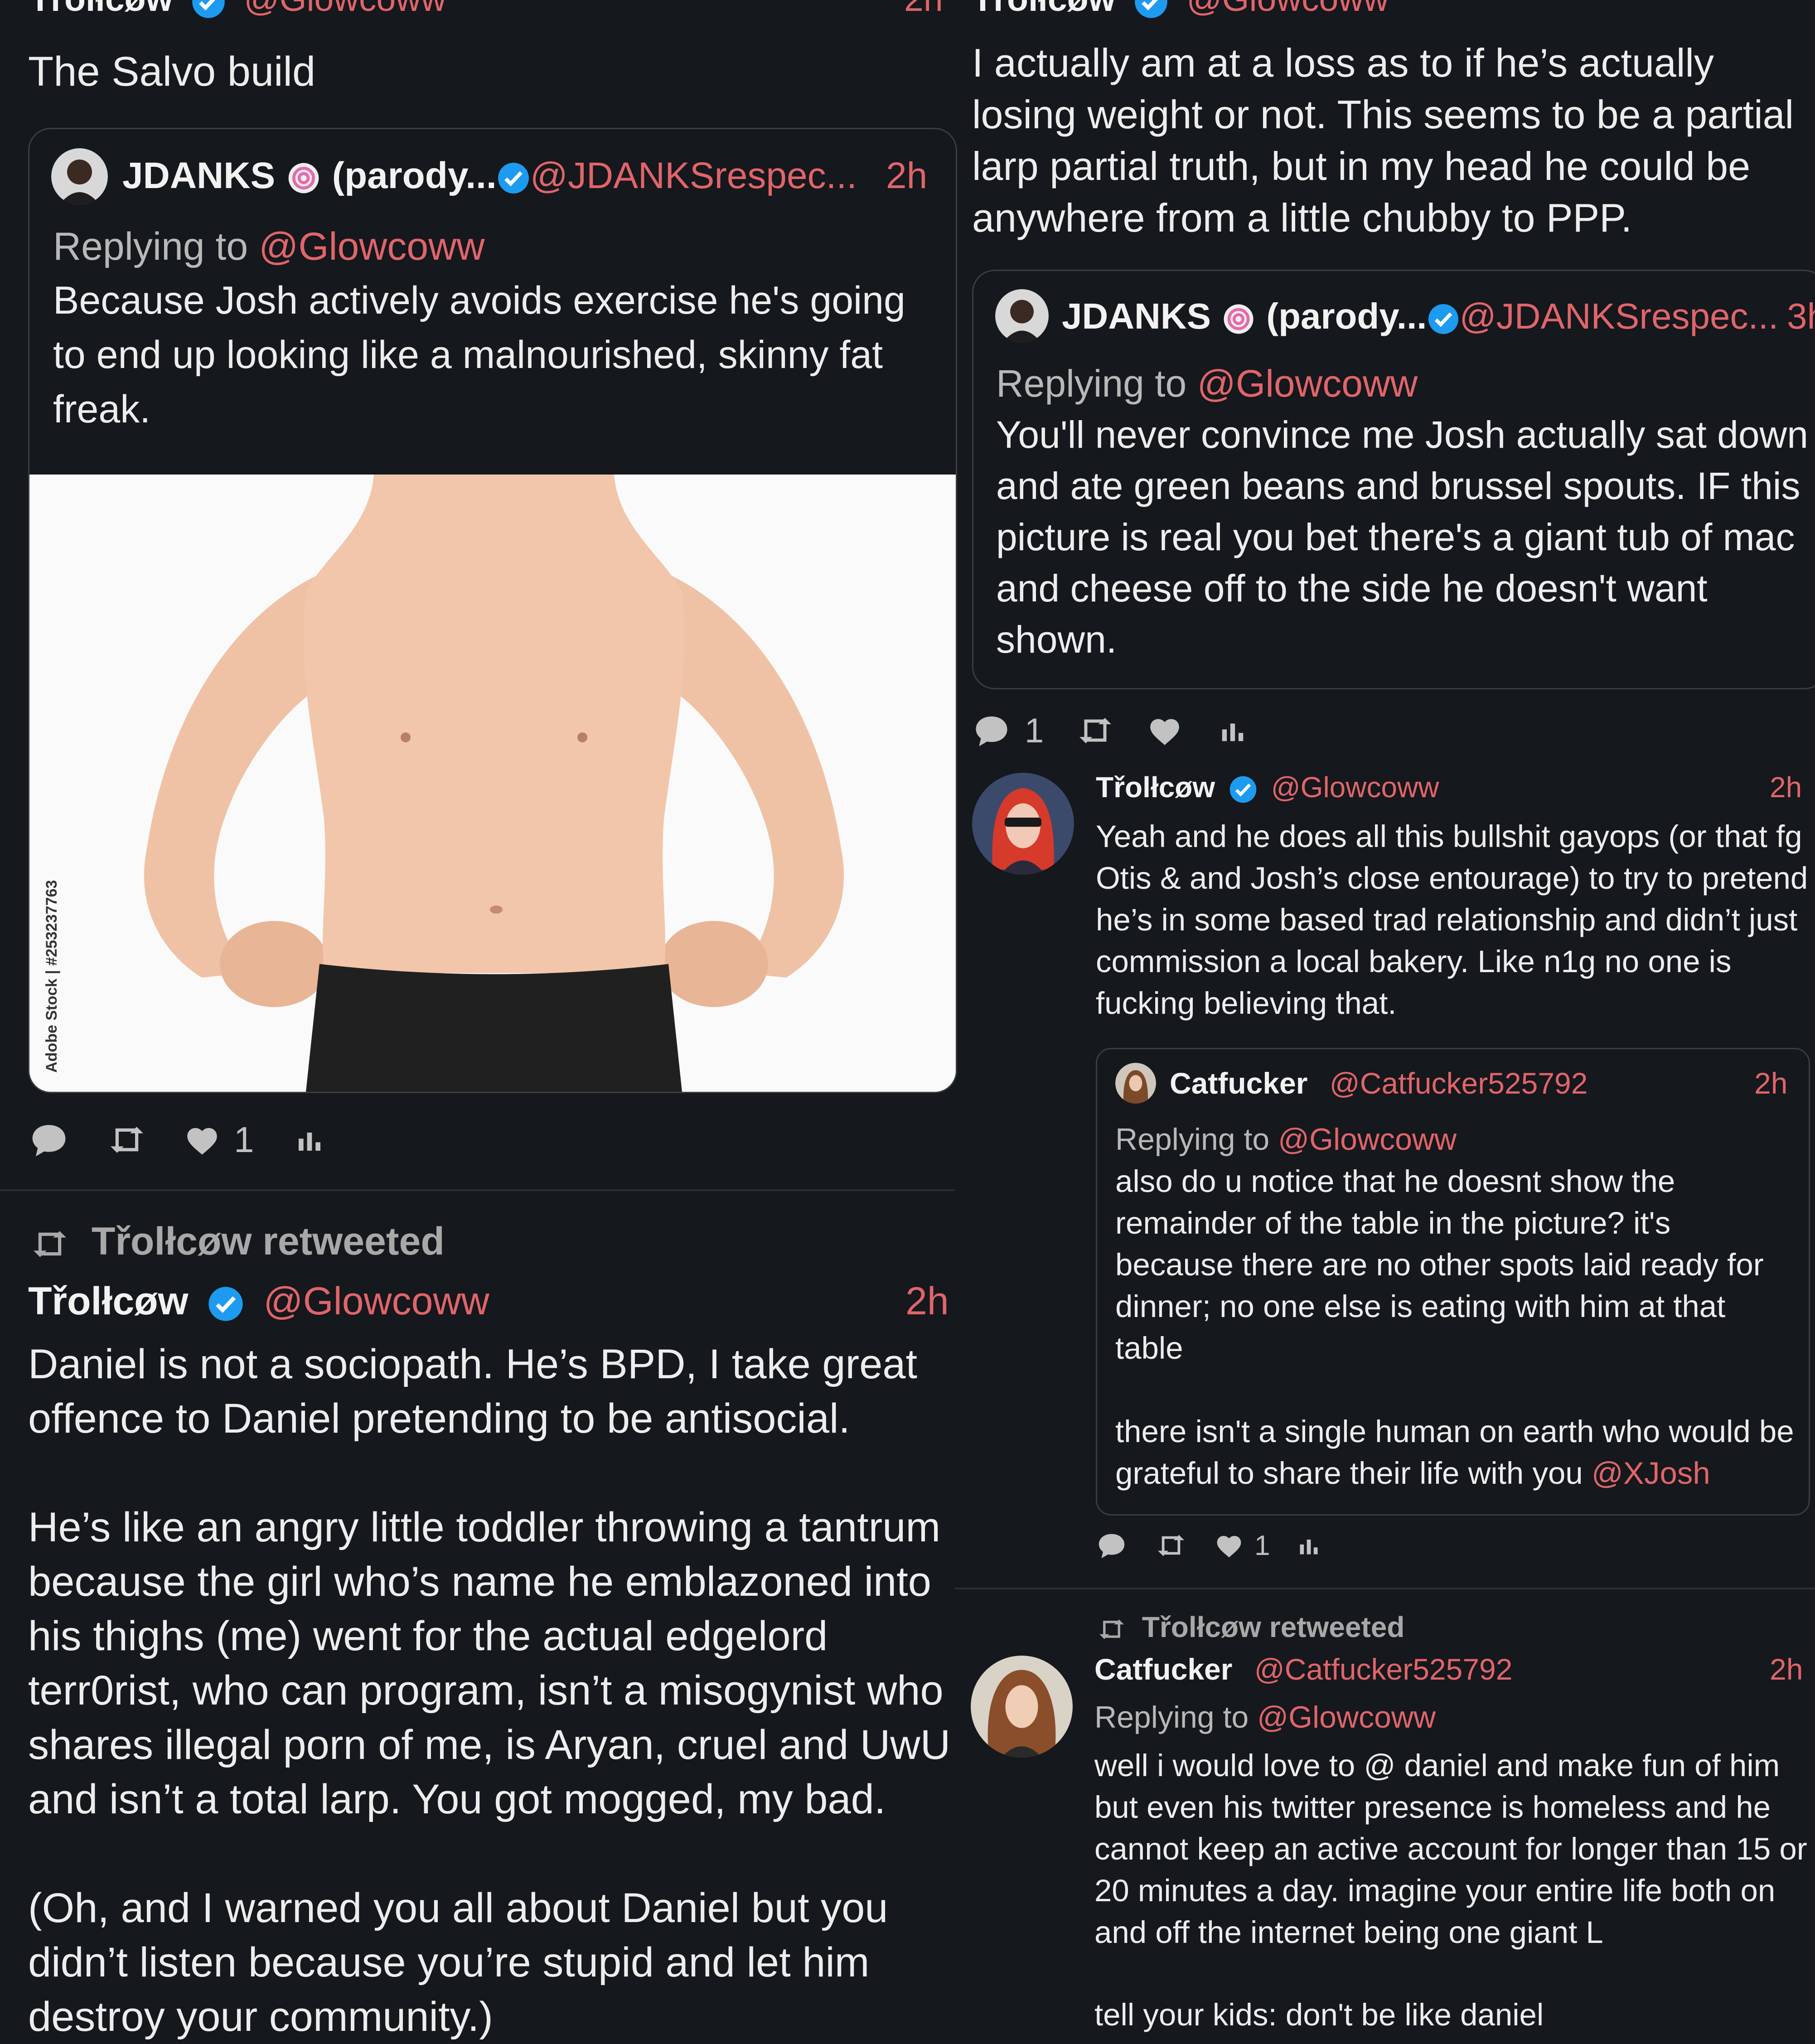  I want to click on quote-header: Catfucker @Catfucker525792, so click(1379, 1083).